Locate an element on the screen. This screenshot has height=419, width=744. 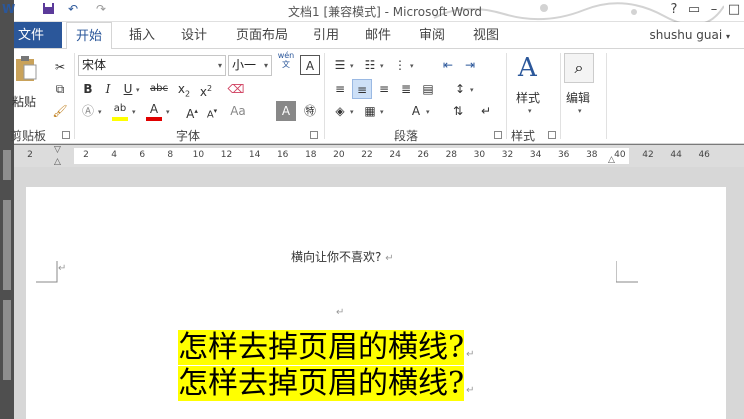
ruler-number: 24 is located at coordinates (395, 155).